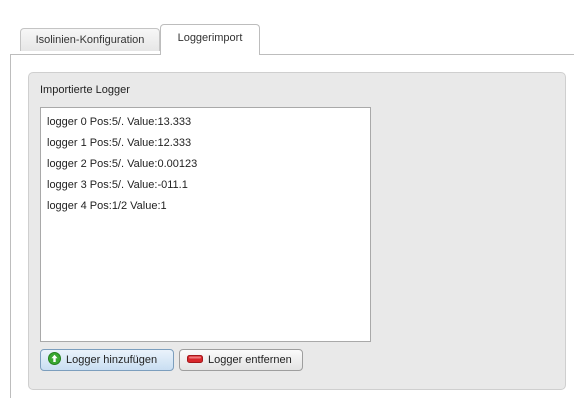 This screenshot has width=574, height=398. I want to click on list-item: logger 4 Pos:1/2 Value:1, so click(107, 206).